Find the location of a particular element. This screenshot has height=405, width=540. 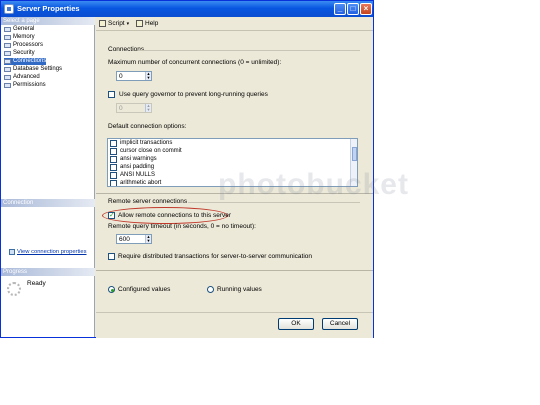

script-button: Script ▾ is located at coordinates (114, 23).